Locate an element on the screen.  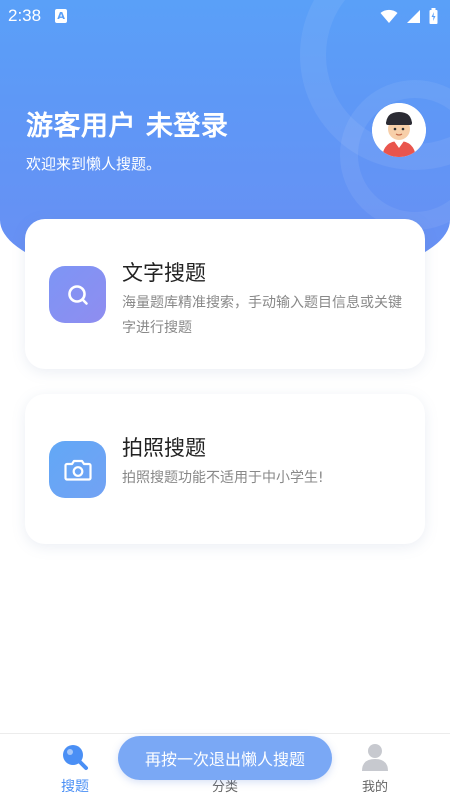
tab-profile: 我的 is located at coordinates (375, 767).